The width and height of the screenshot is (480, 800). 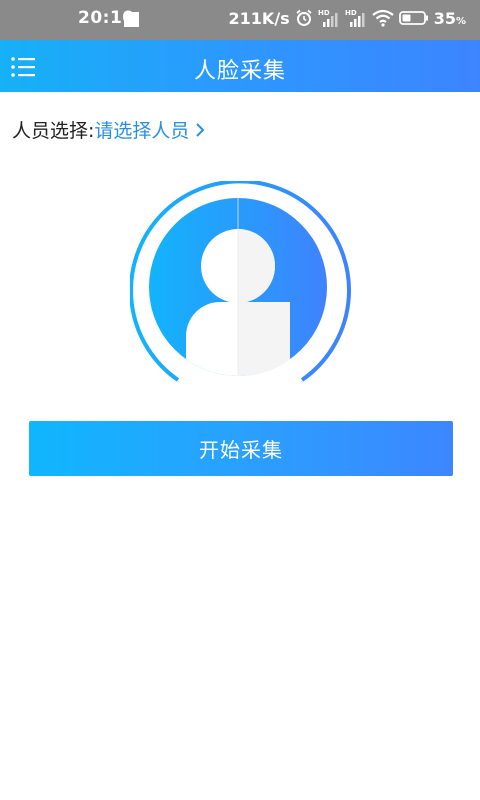 I want to click on person-select-row: 人员选择: 请选择人员, so click(x=108, y=129).